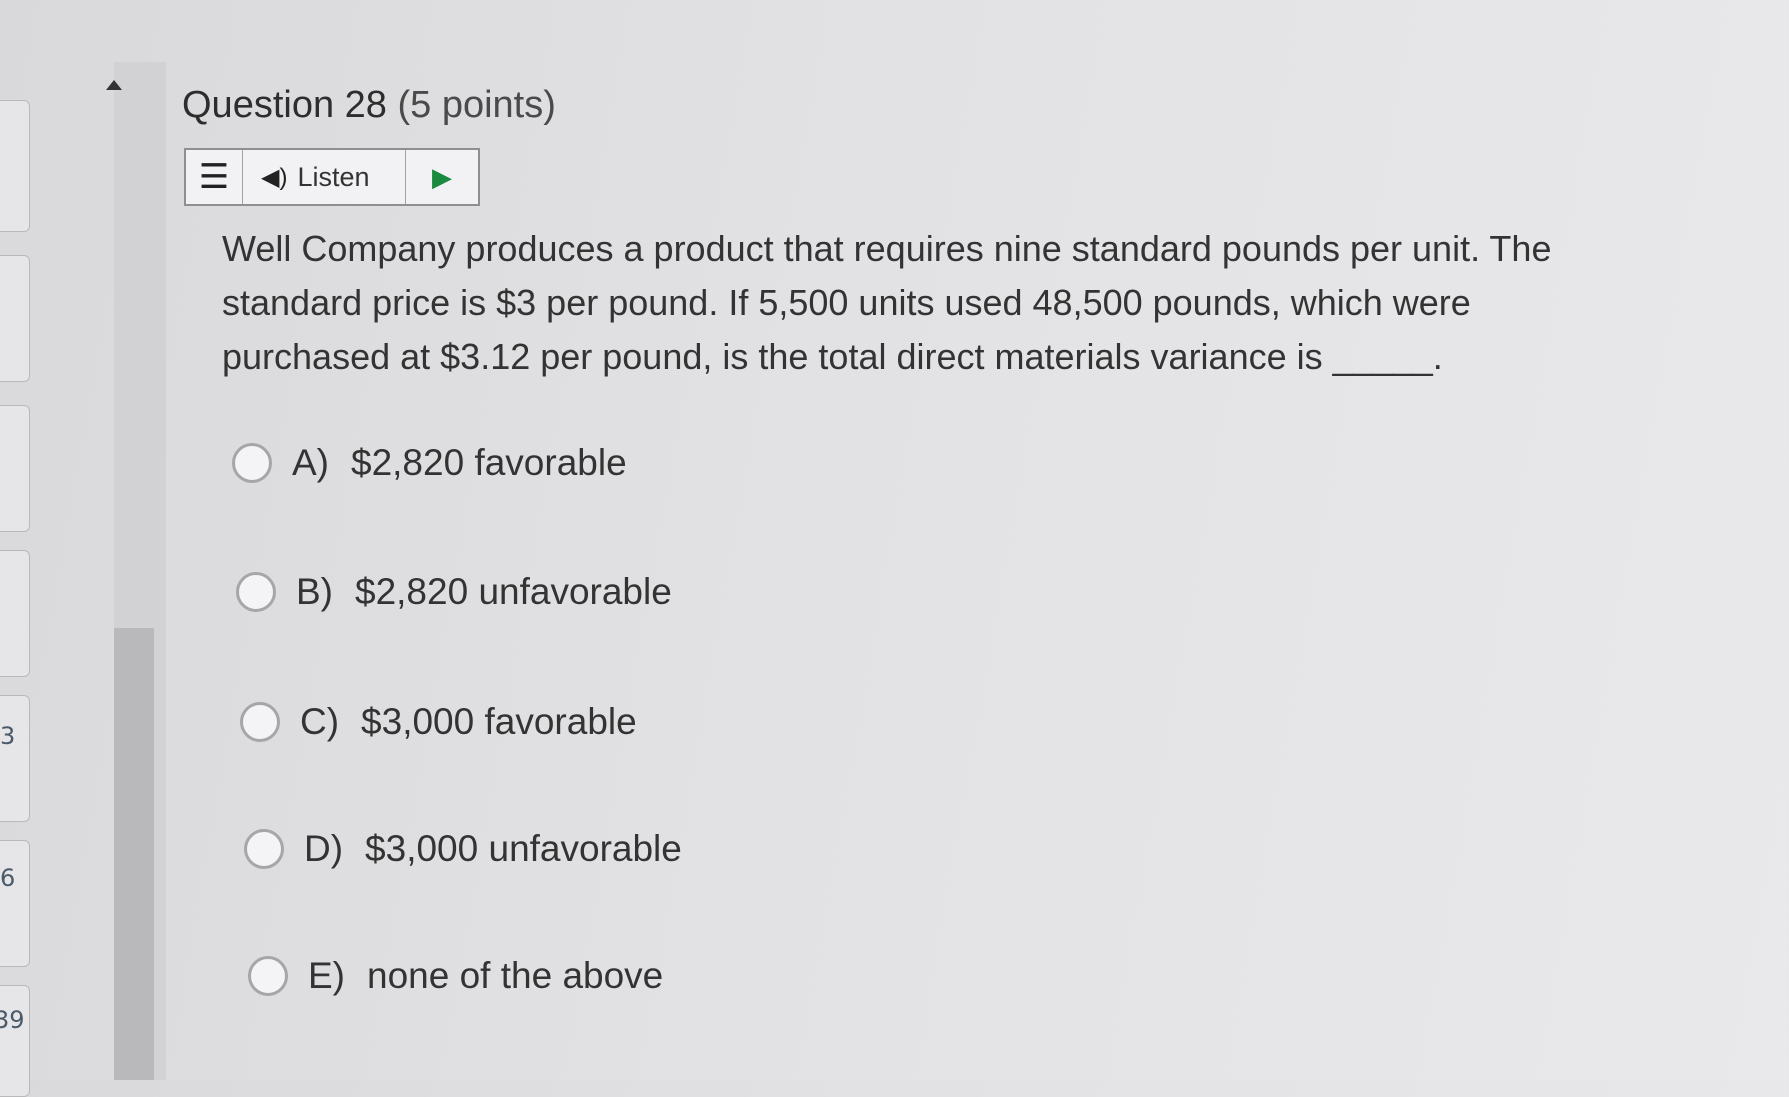 The height and width of the screenshot is (1097, 1789). I want to click on listen-toolbar: ☰ ◀) Listen ▶, so click(332, 177).